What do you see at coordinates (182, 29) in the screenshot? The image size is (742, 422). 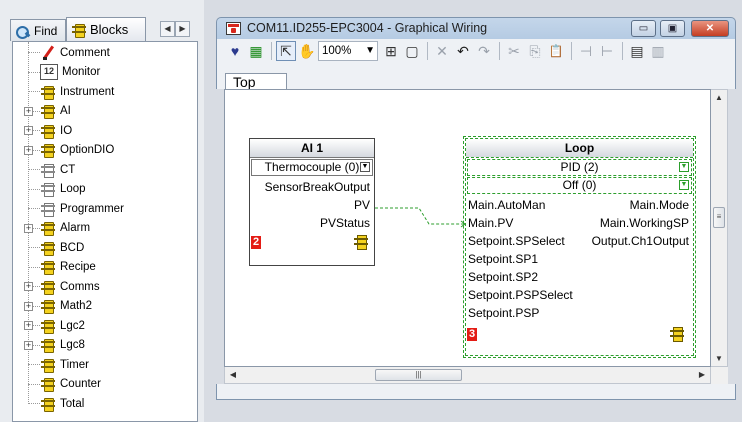 I see `tab-scroll-right-button: ▶` at bounding box center [182, 29].